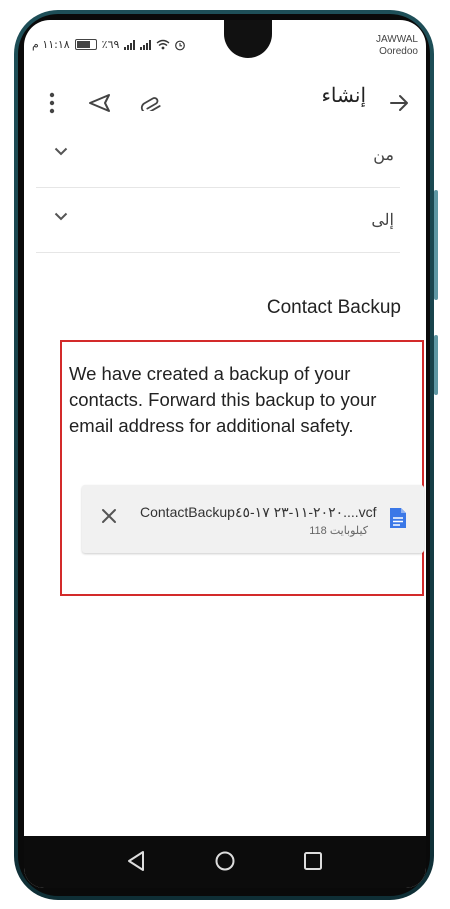  Describe the element at coordinates (398, 51) in the screenshot. I see `carrier-name-2: Ooredoo` at that location.